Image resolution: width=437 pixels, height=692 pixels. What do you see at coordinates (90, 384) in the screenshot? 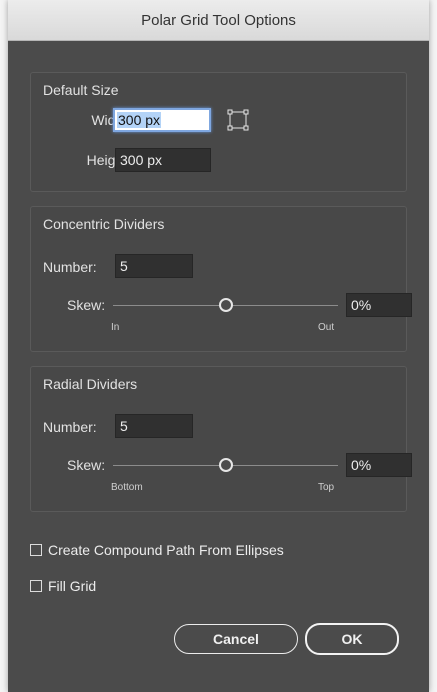
I see `radial-title: Radial Dividers` at bounding box center [90, 384].